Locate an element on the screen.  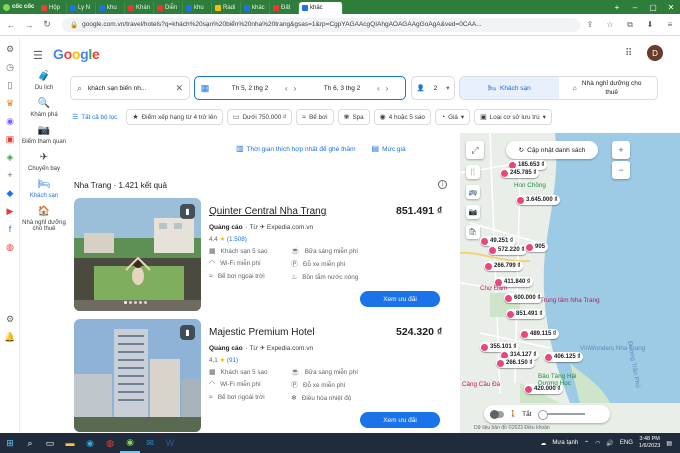
browser-tab: Diễn is located at coordinates (168, 8).